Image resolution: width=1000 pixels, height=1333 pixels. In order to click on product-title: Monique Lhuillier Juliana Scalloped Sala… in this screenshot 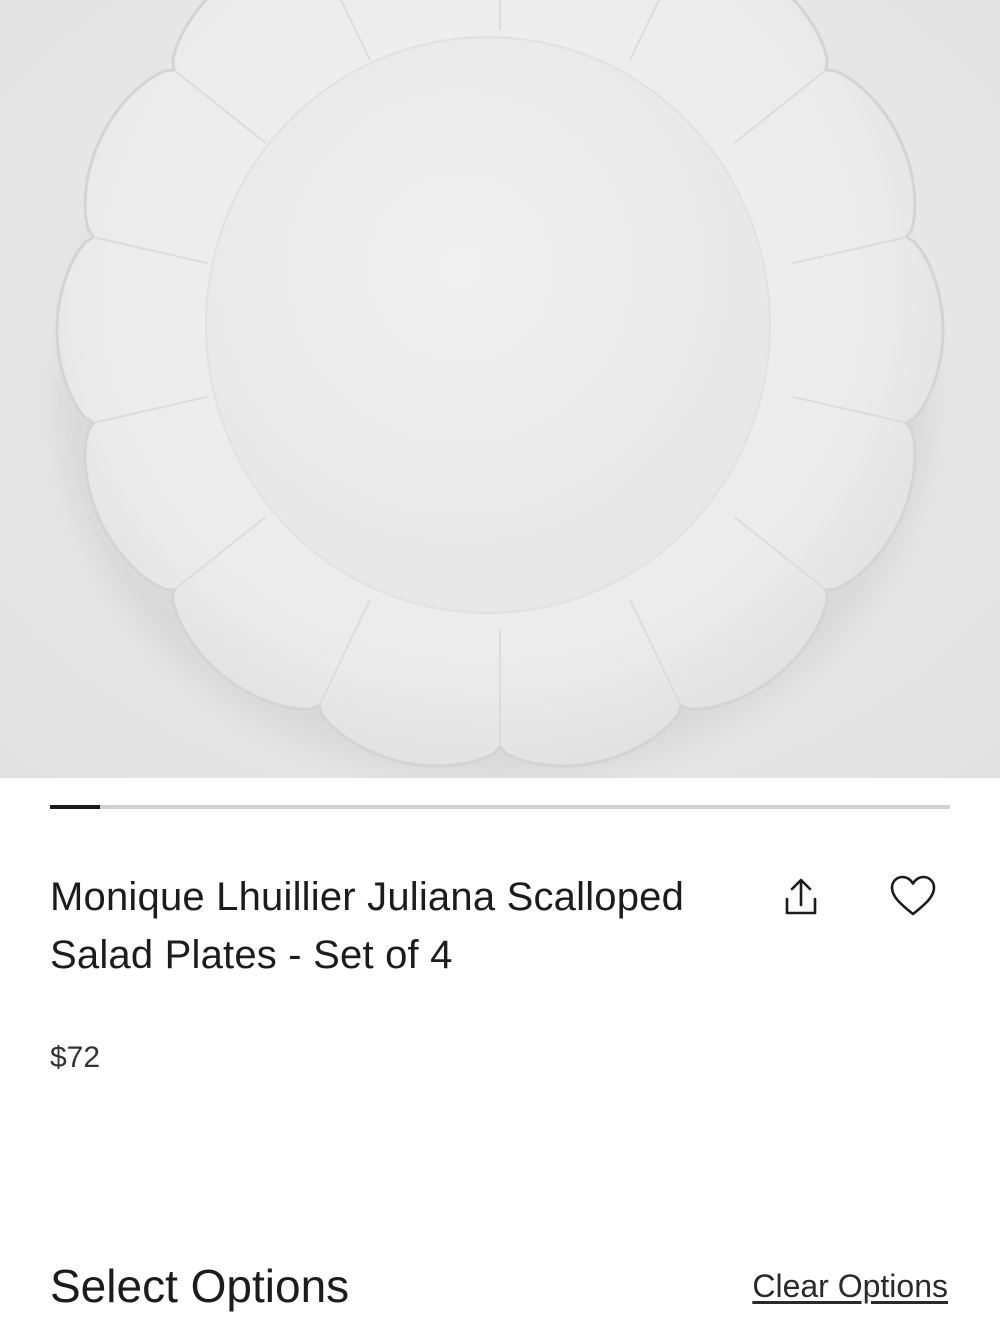, I will do `click(367, 926)`.